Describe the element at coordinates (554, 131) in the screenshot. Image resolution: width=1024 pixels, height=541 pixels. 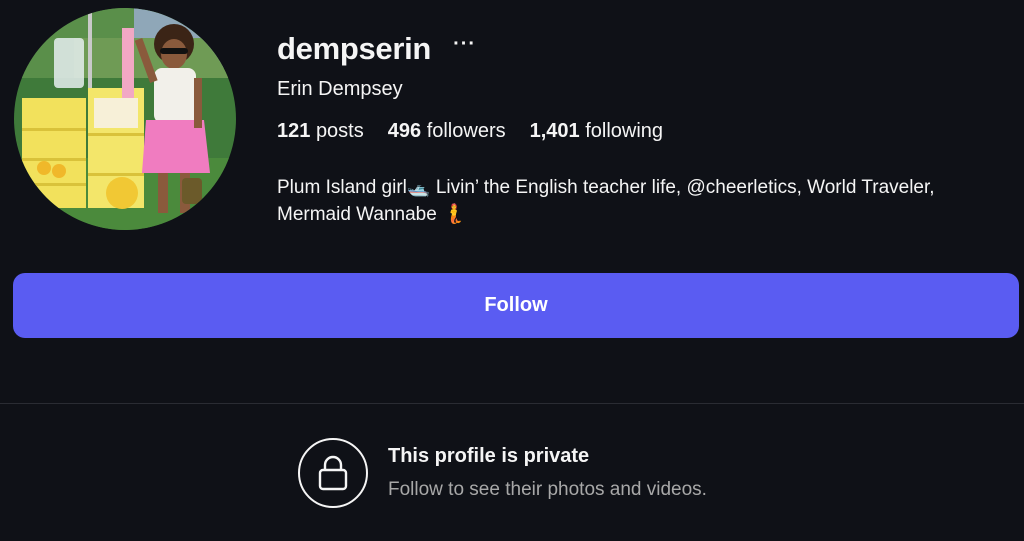
I see `following-count: 1,401` at that location.